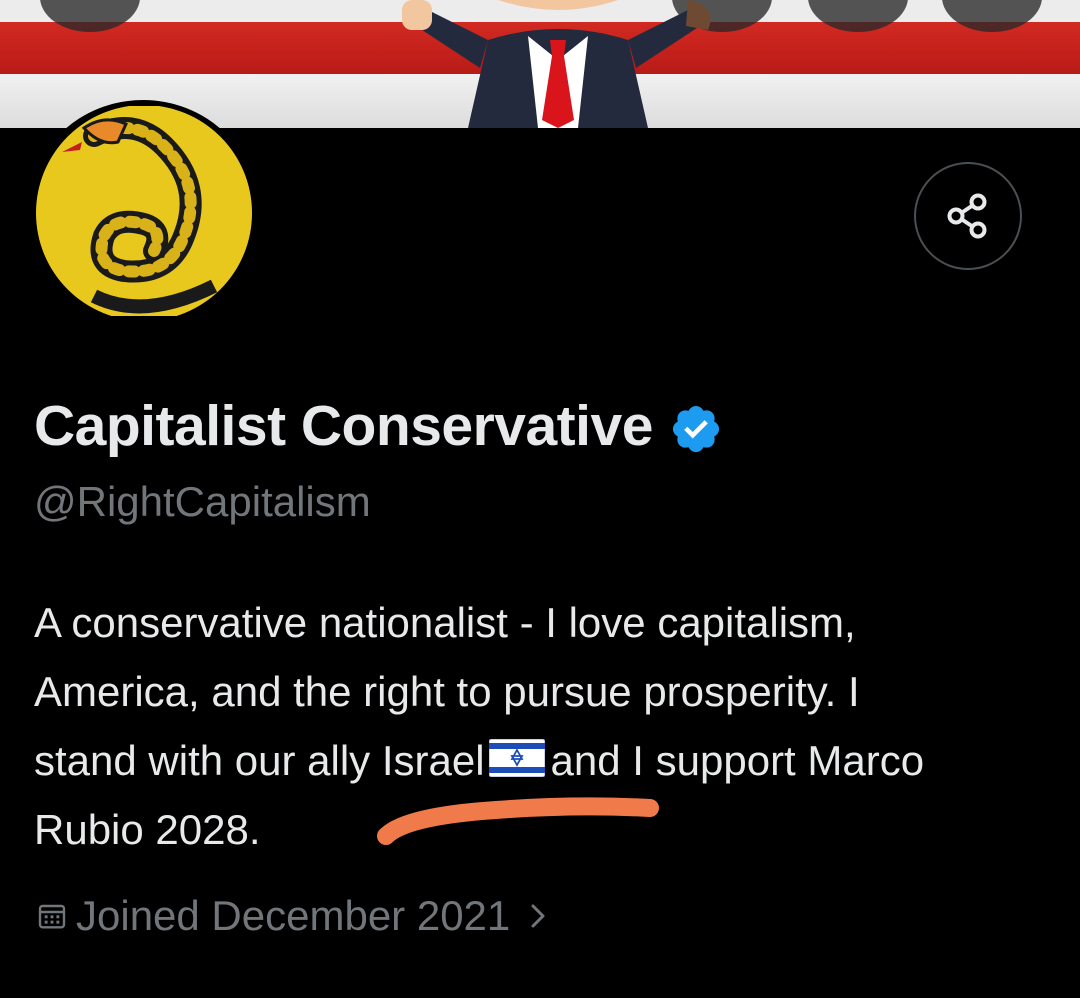 The image size is (1080, 998). Describe the element at coordinates (52, 916) in the screenshot. I see `calendar-icon` at that location.